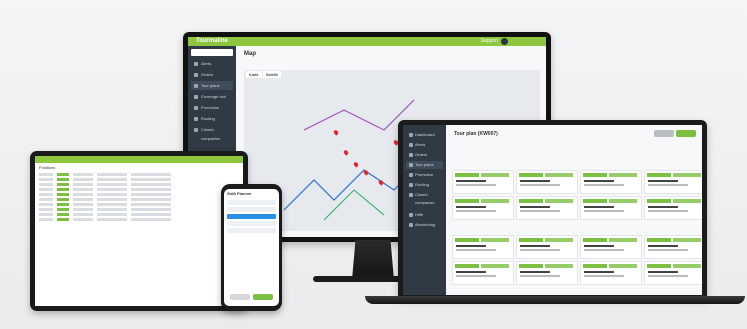 The image size is (747, 329). I want to click on sidebar-search-input, so click(212, 52).